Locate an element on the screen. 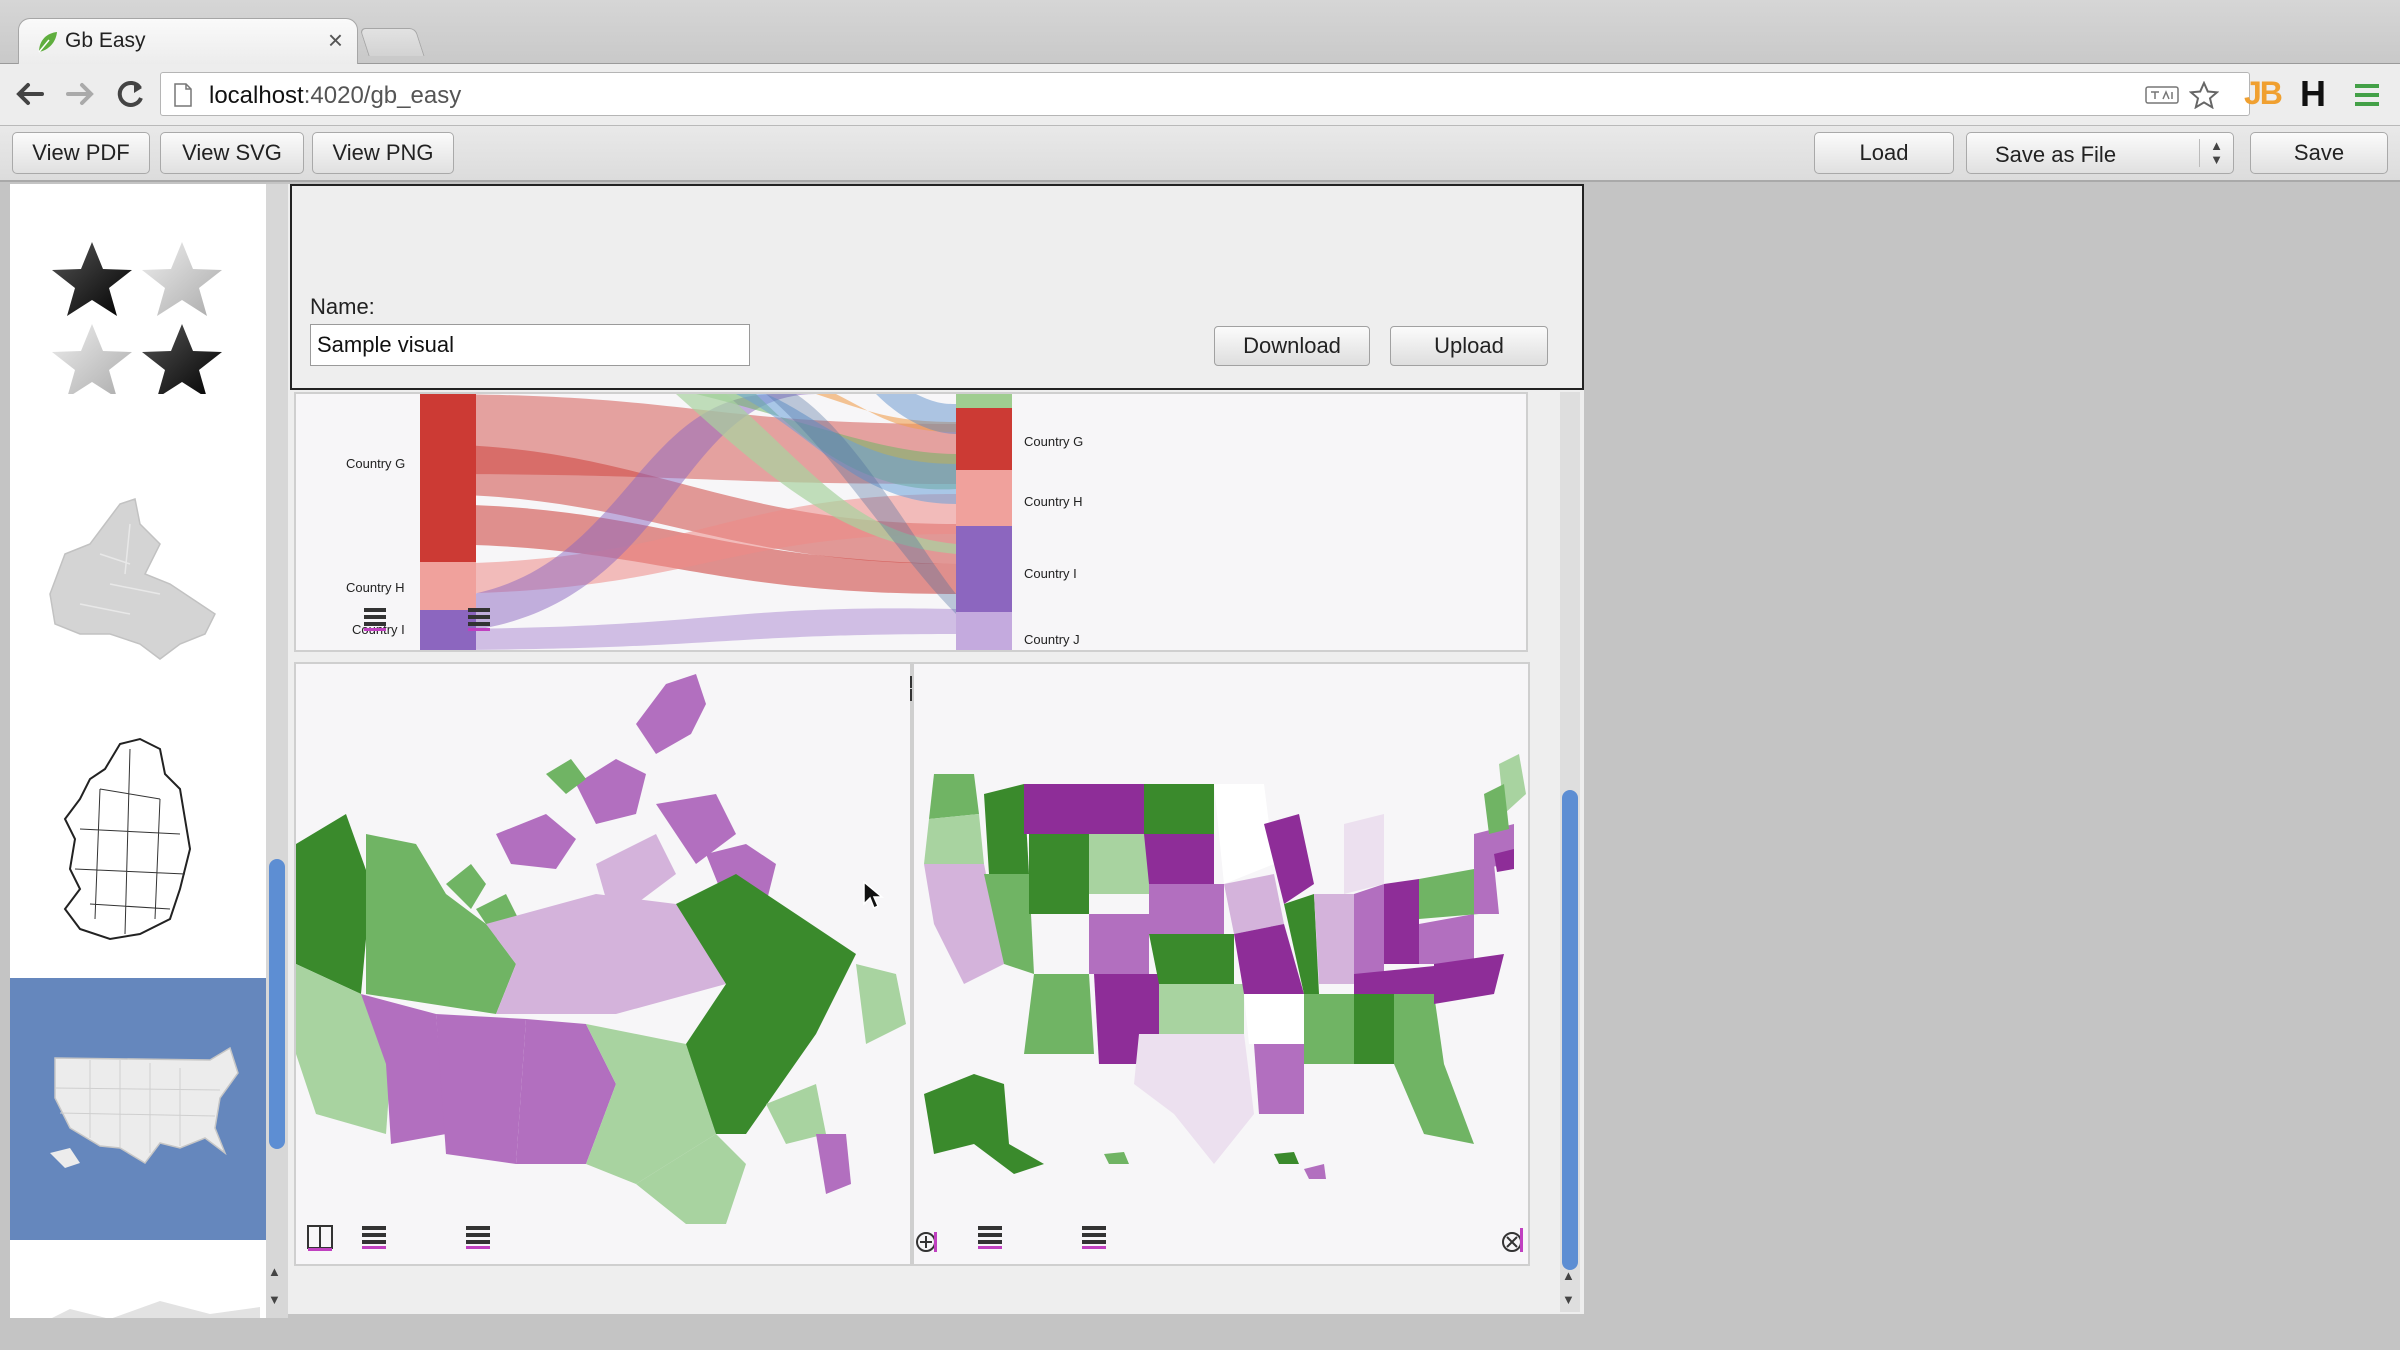 The width and height of the screenshot is (2400, 1350). view-pdf-button: View PDF is located at coordinates (81, 153).